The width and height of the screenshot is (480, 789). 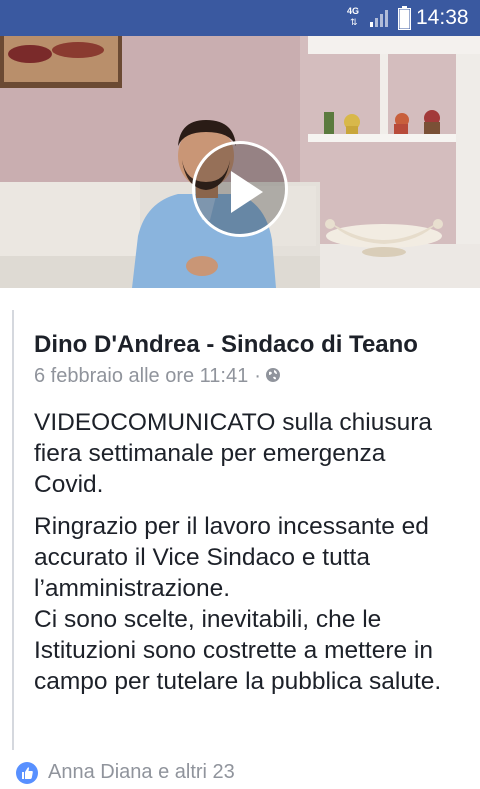 I want to click on reactions-text: Anna Diana e altri 23, so click(x=141, y=772).